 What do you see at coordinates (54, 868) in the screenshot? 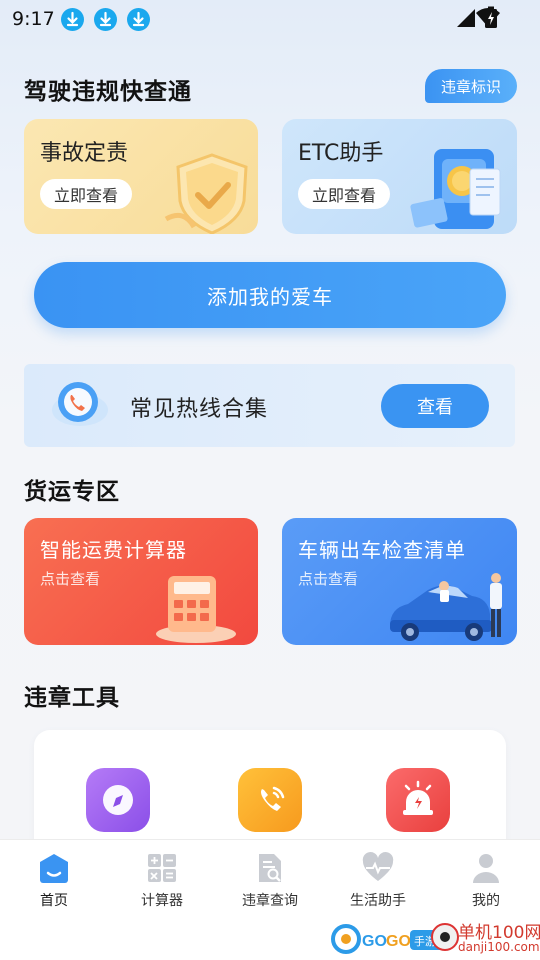
I see `home-icon` at bounding box center [54, 868].